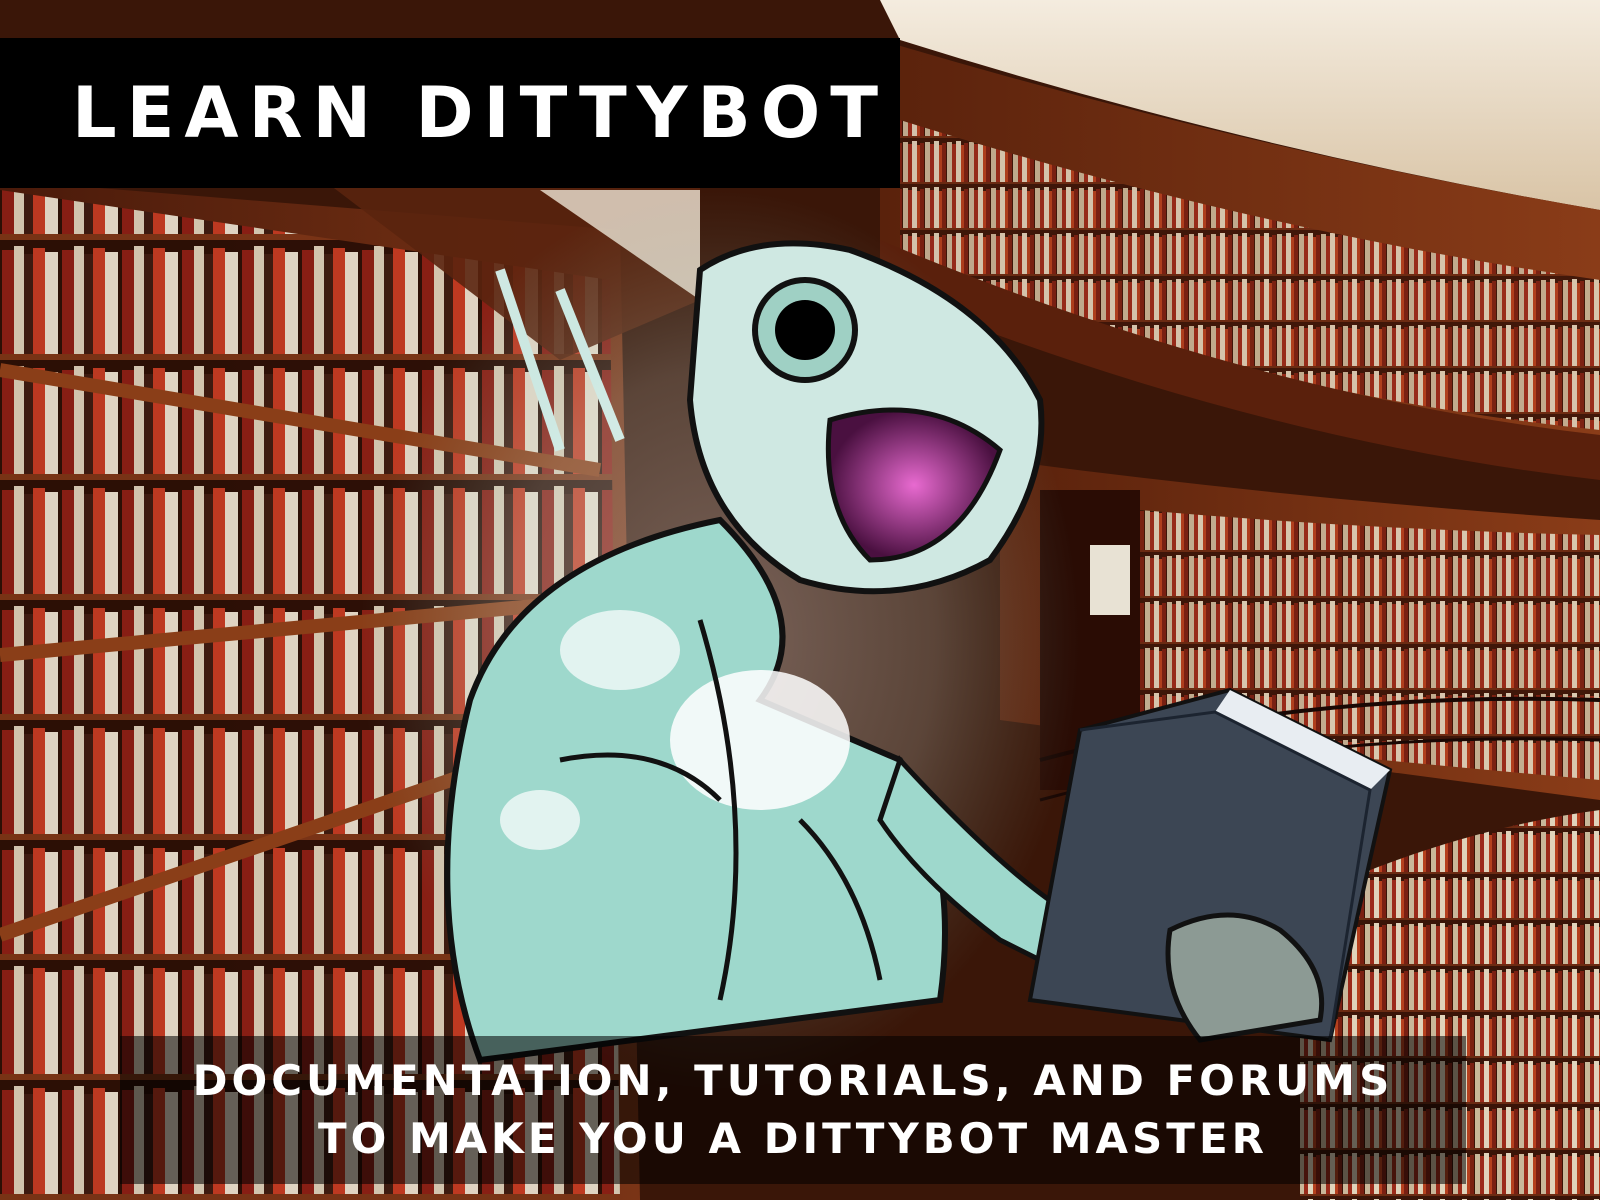  What do you see at coordinates (793, 1080) in the screenshot?
I see `caption-line-1: DOCUMENTATION, TUTORIALS, AND FORUMS` at bounding box center [793, 1080].